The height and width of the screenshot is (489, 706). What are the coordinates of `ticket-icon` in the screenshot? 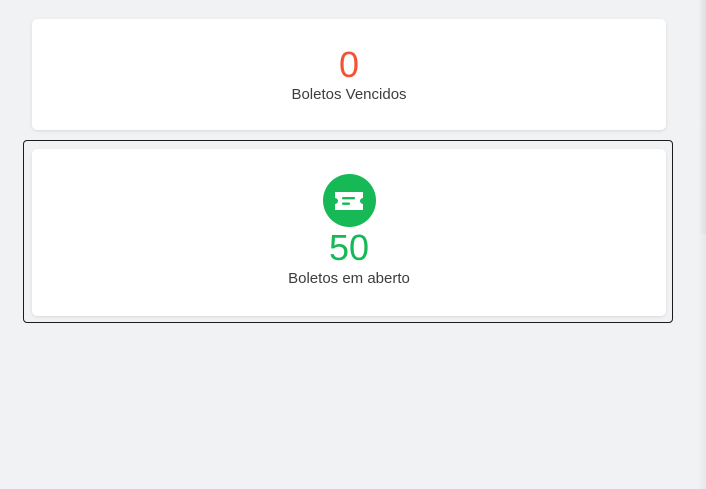 It's located at (349, 200).